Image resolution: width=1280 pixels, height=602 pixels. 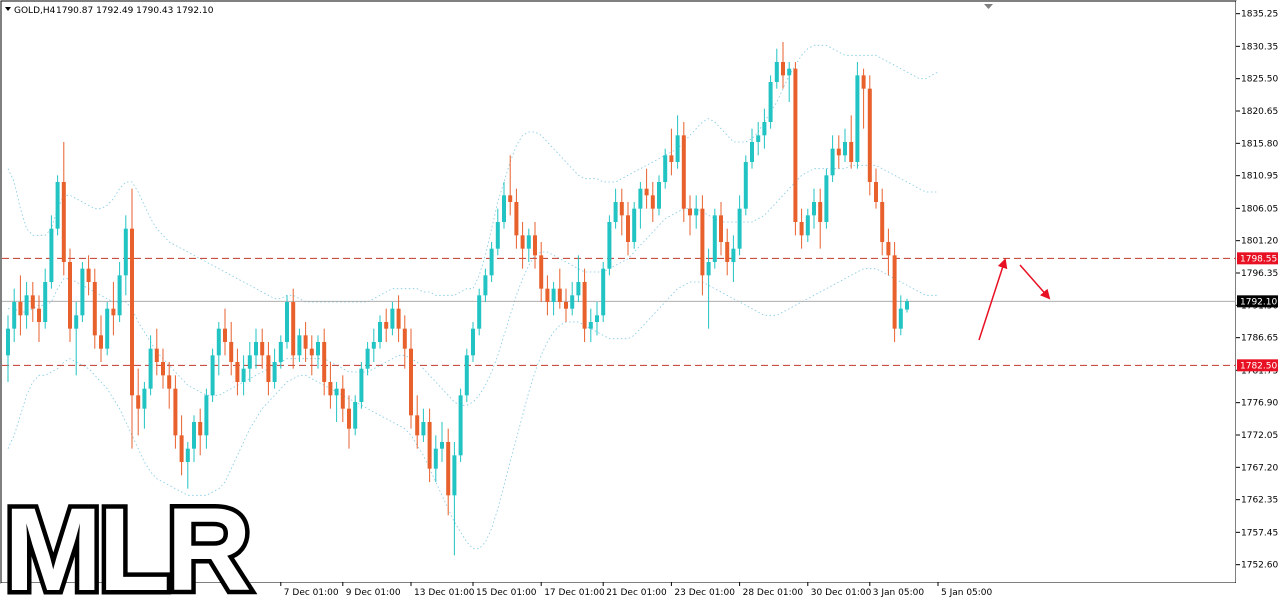 I want to click on price-tick-label: 1801.20, so click(x=1259, y=242).